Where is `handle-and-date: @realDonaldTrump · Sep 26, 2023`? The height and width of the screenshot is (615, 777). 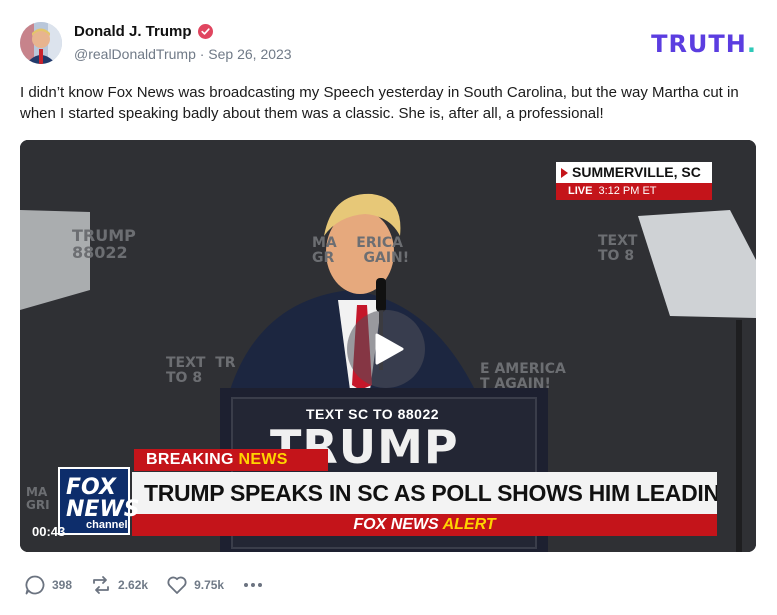 handle-and-date: @realDonaldTrump · Sep 26, 2023 is located at coordinates (183, 54).